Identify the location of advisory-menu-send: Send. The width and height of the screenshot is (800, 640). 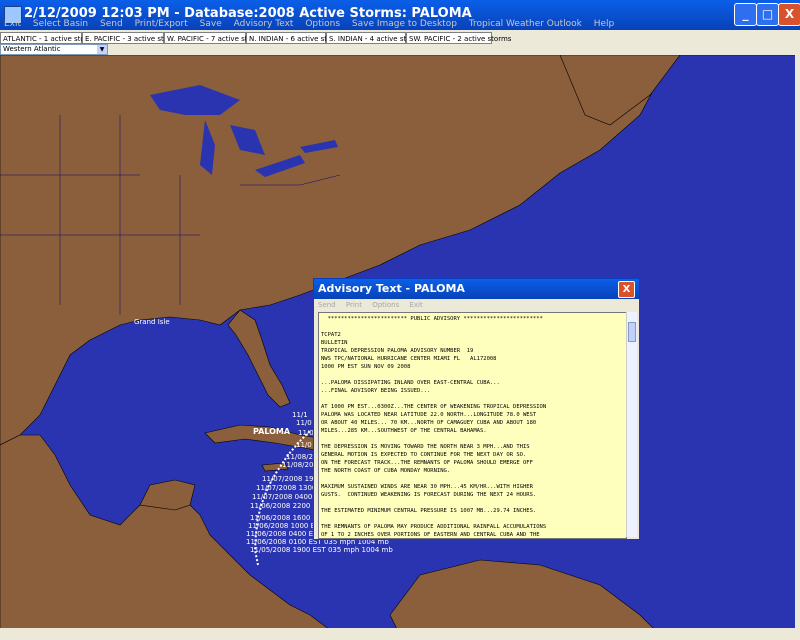
(327, 305).